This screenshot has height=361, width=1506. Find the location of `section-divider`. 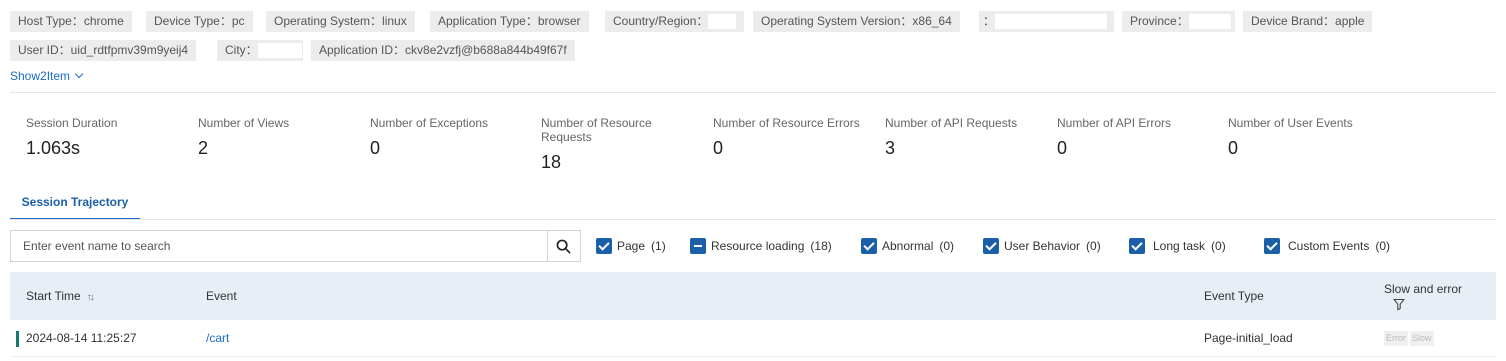

section-divider is located at coordinates (753, 92).